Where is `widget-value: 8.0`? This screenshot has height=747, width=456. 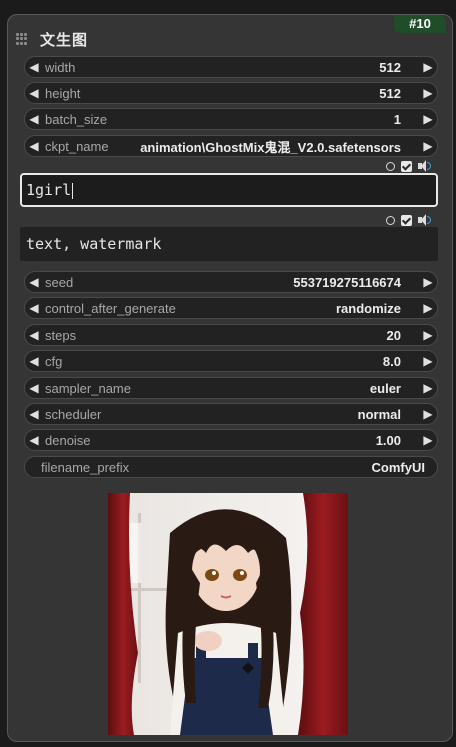 widget-value: 8.0 is located at coordinates (231, 361).